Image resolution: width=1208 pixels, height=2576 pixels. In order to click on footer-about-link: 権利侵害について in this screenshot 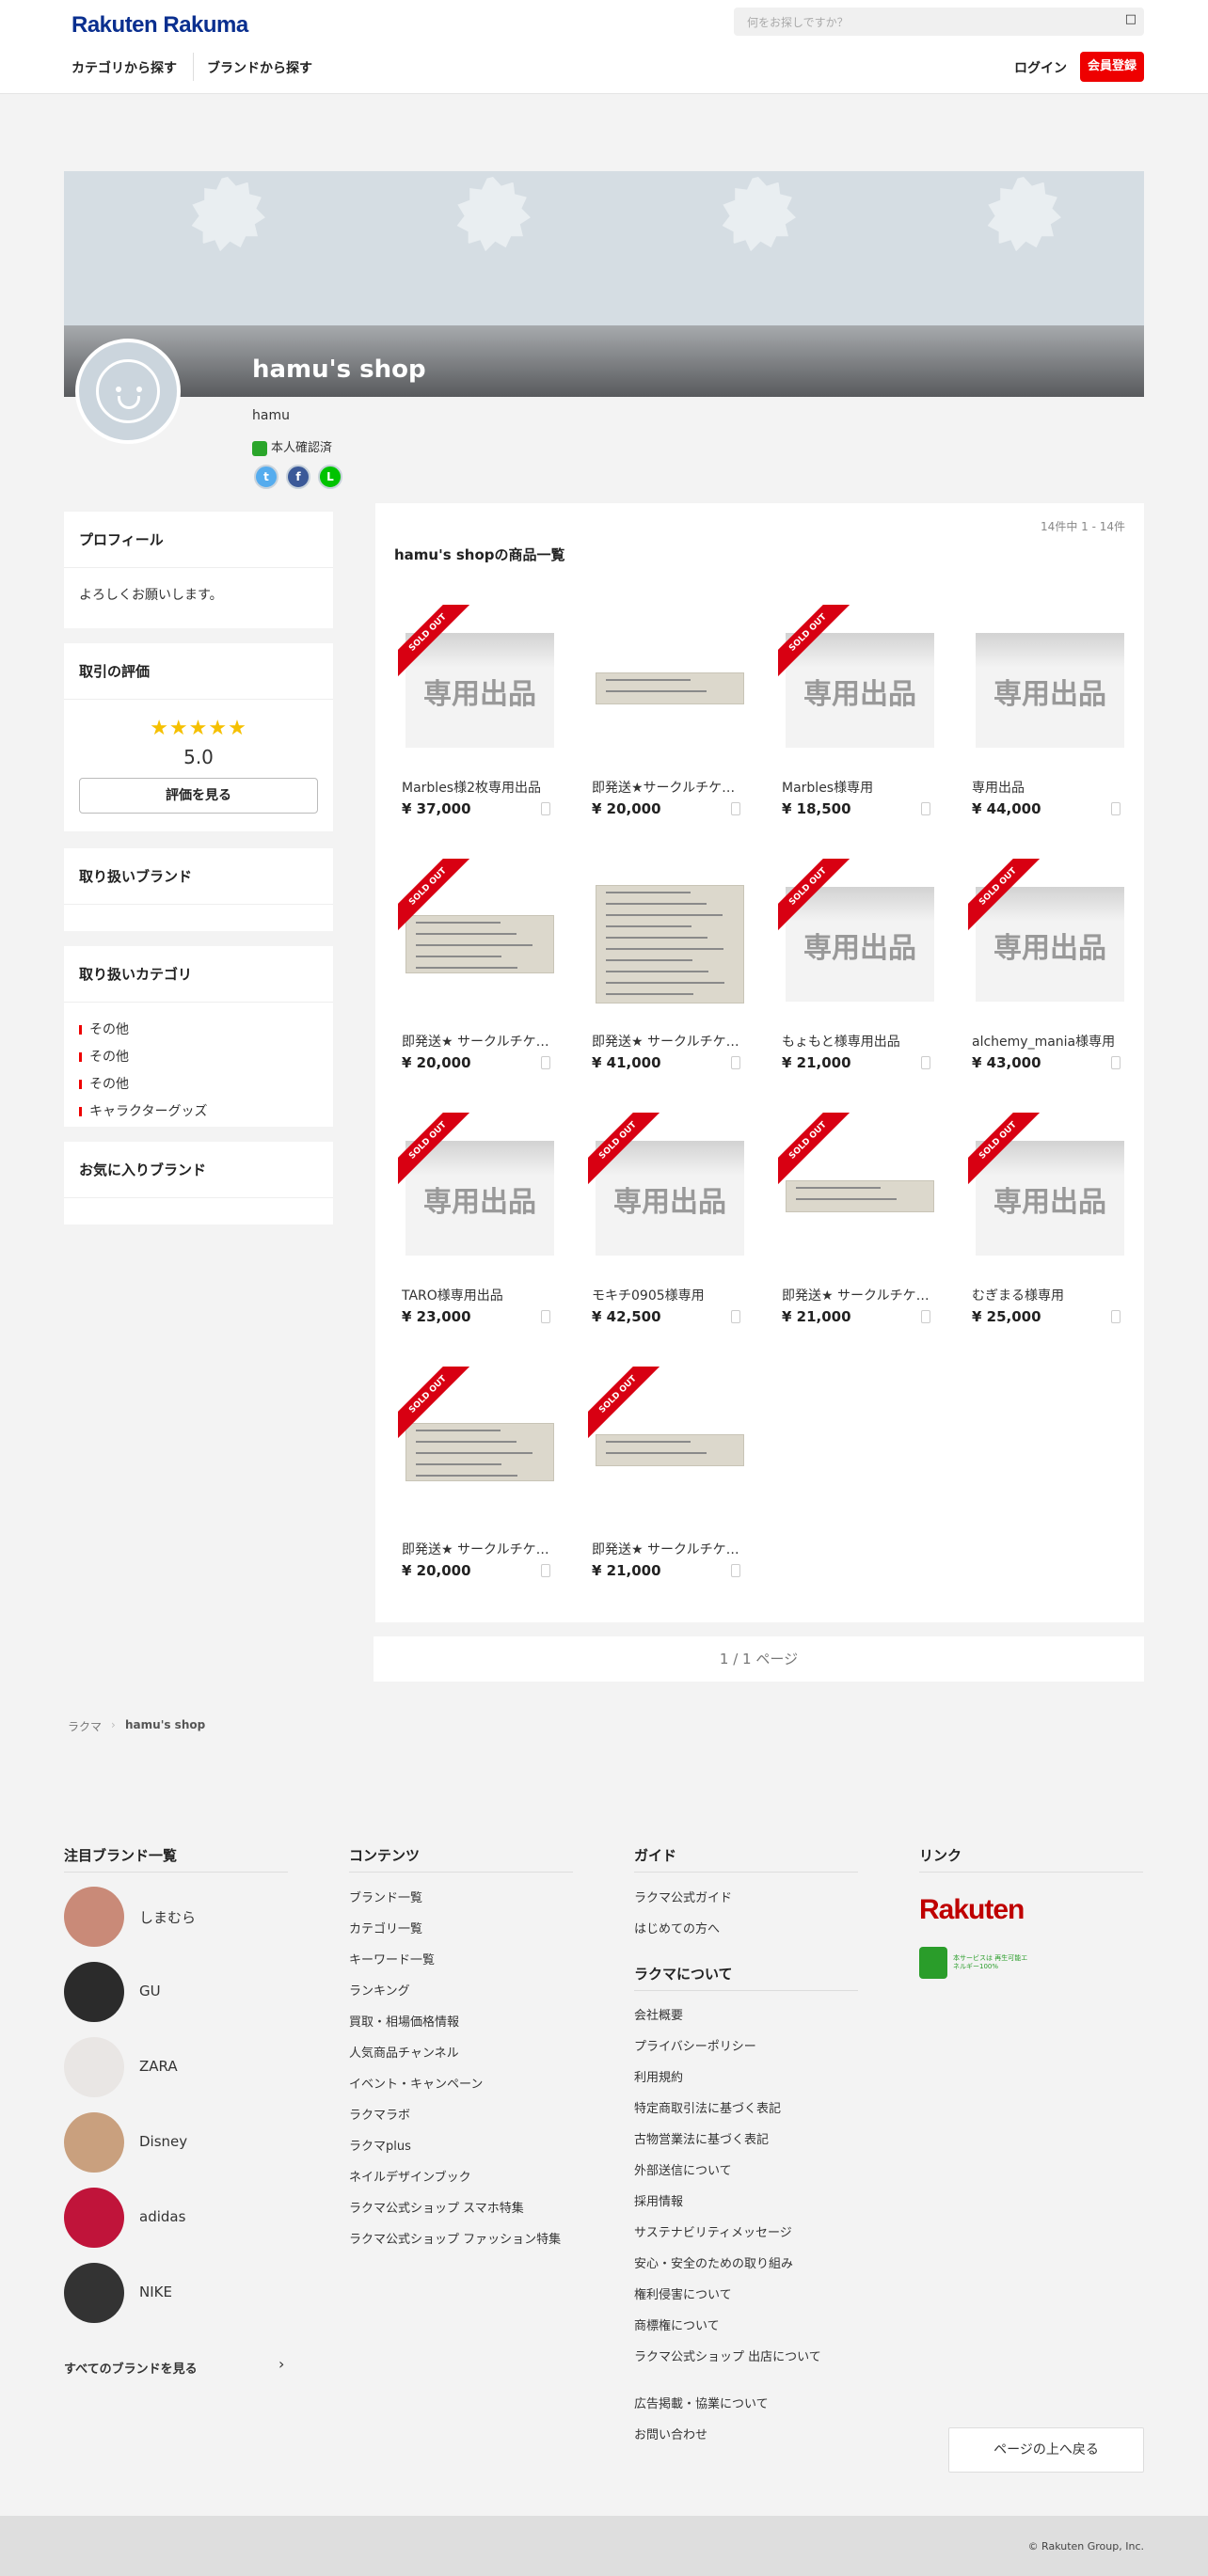, I will do `click(747, 2293)`.